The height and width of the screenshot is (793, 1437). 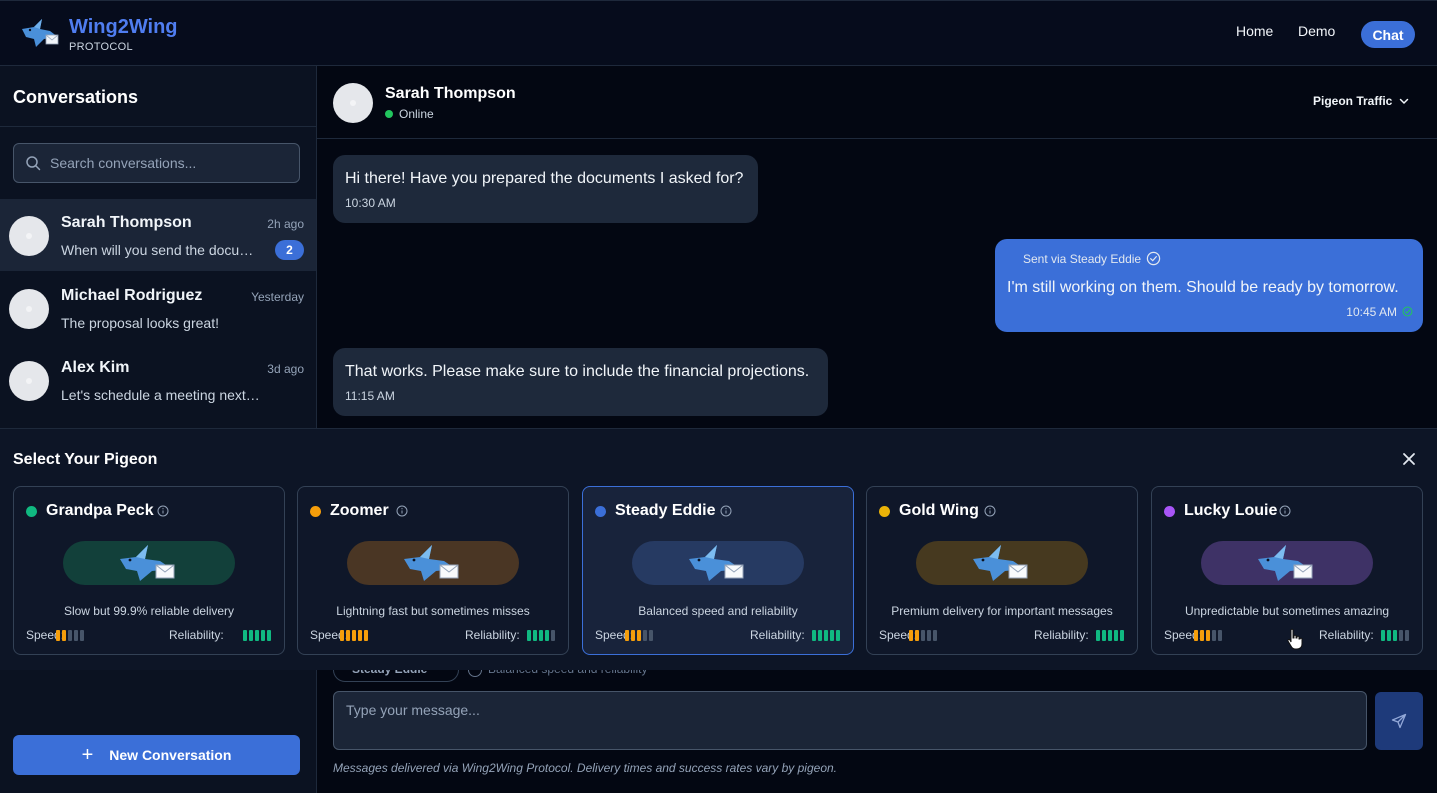 What do you see at coordinates (1254, 31) in the screenshot?
I see `nav-home-link: Home` at bounding box center [1254, 31].